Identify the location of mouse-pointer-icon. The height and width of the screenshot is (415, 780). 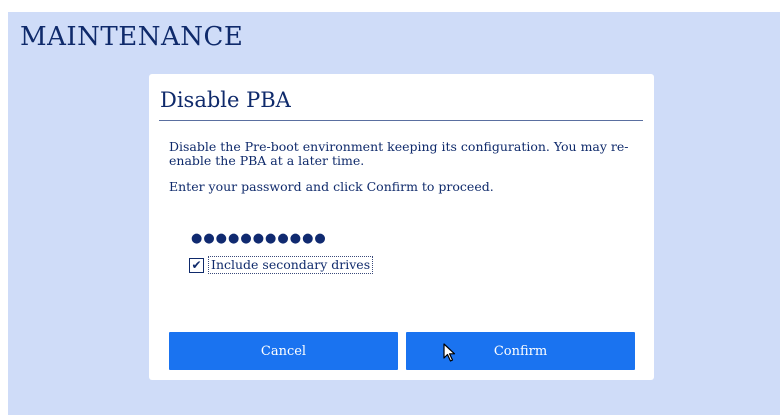
(449, 352).